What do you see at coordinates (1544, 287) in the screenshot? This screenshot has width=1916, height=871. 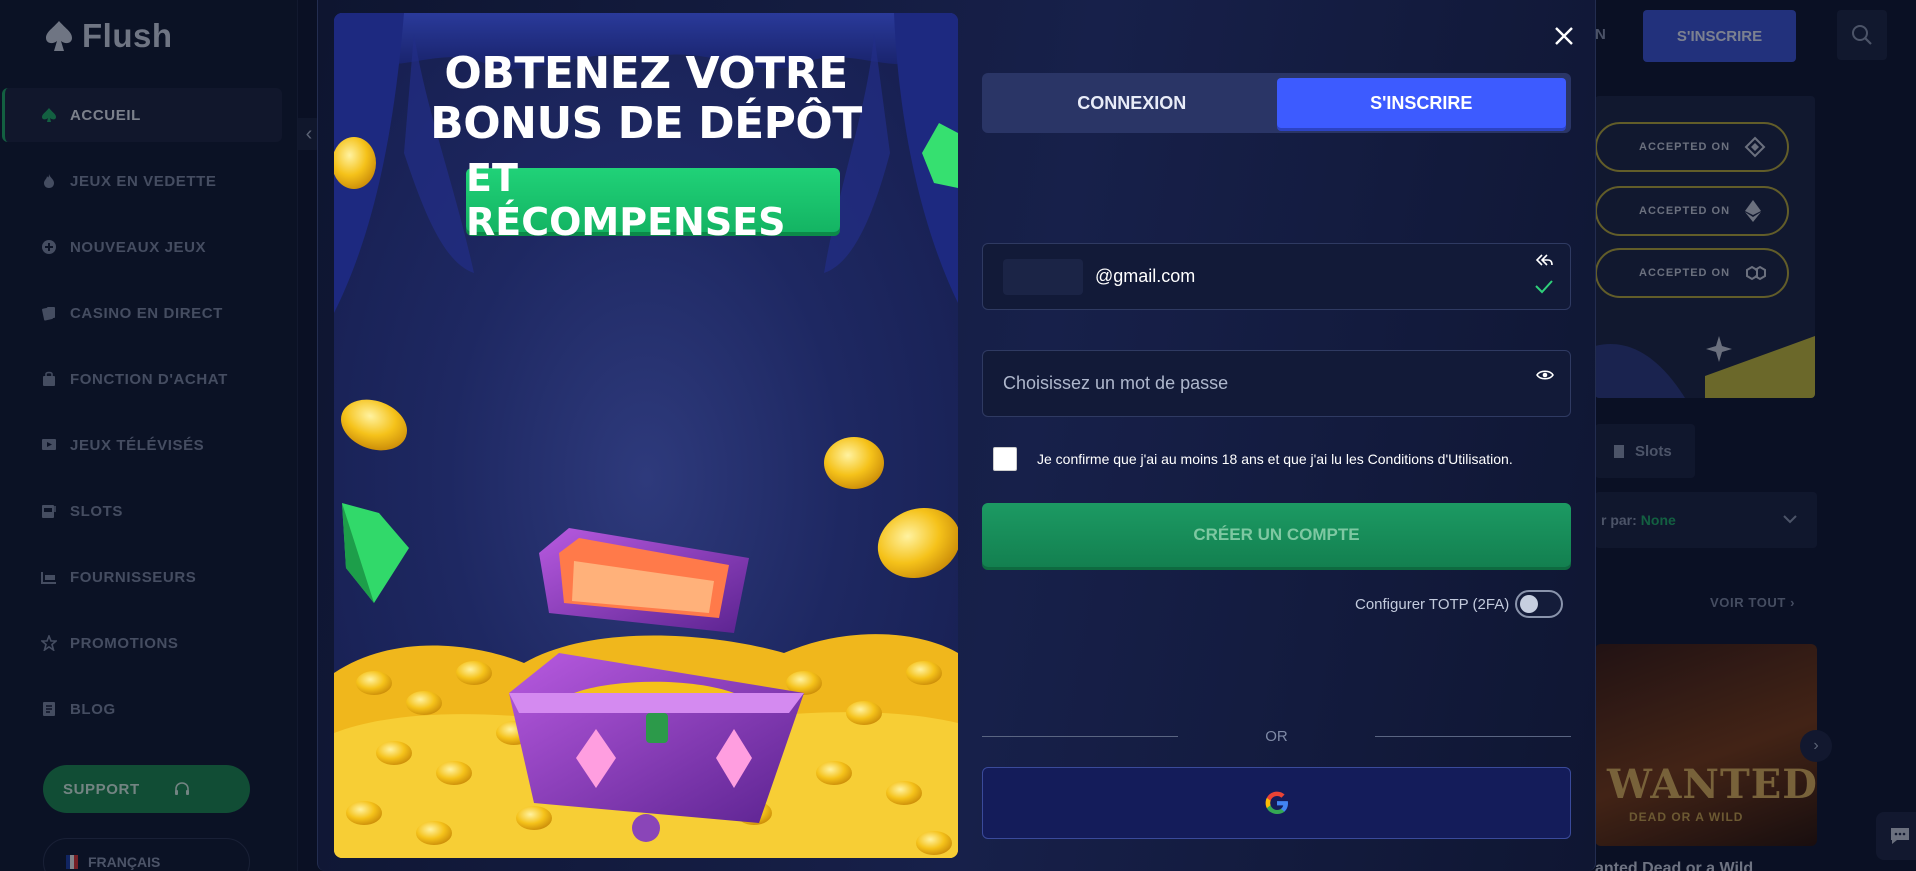 I see `checkmark-icon` at bounding box center [1544, 287].